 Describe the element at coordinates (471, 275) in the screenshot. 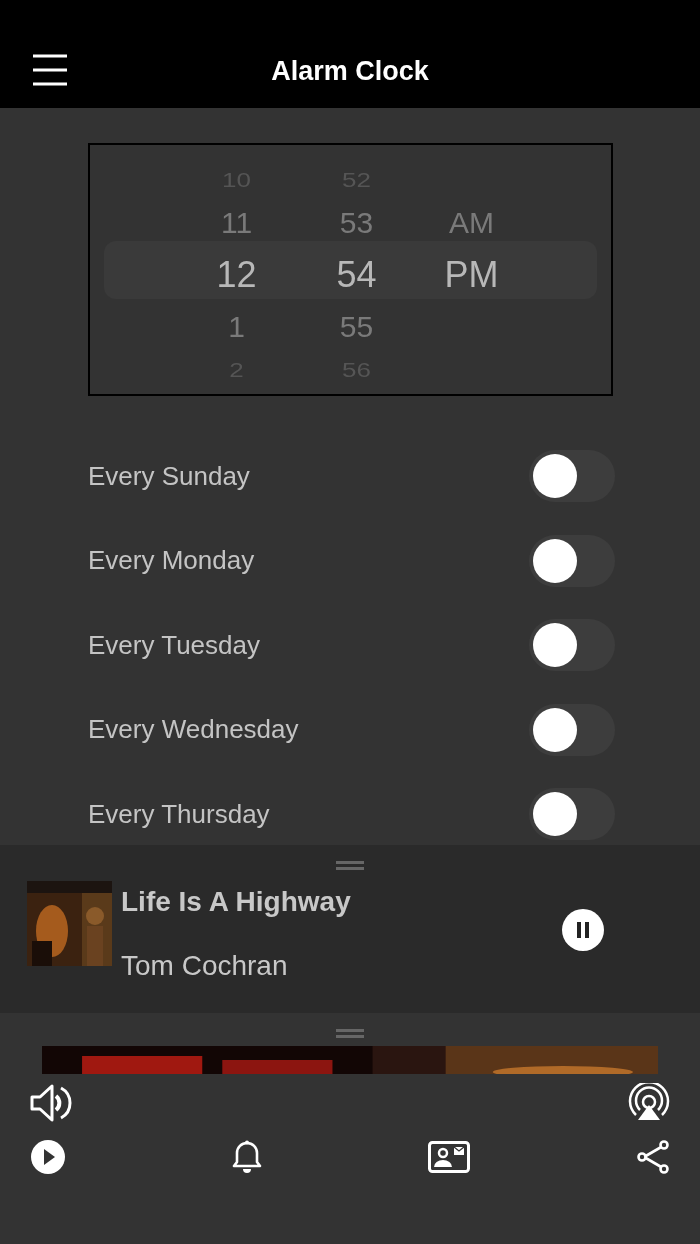

I see `picker-value: PM` at that location.